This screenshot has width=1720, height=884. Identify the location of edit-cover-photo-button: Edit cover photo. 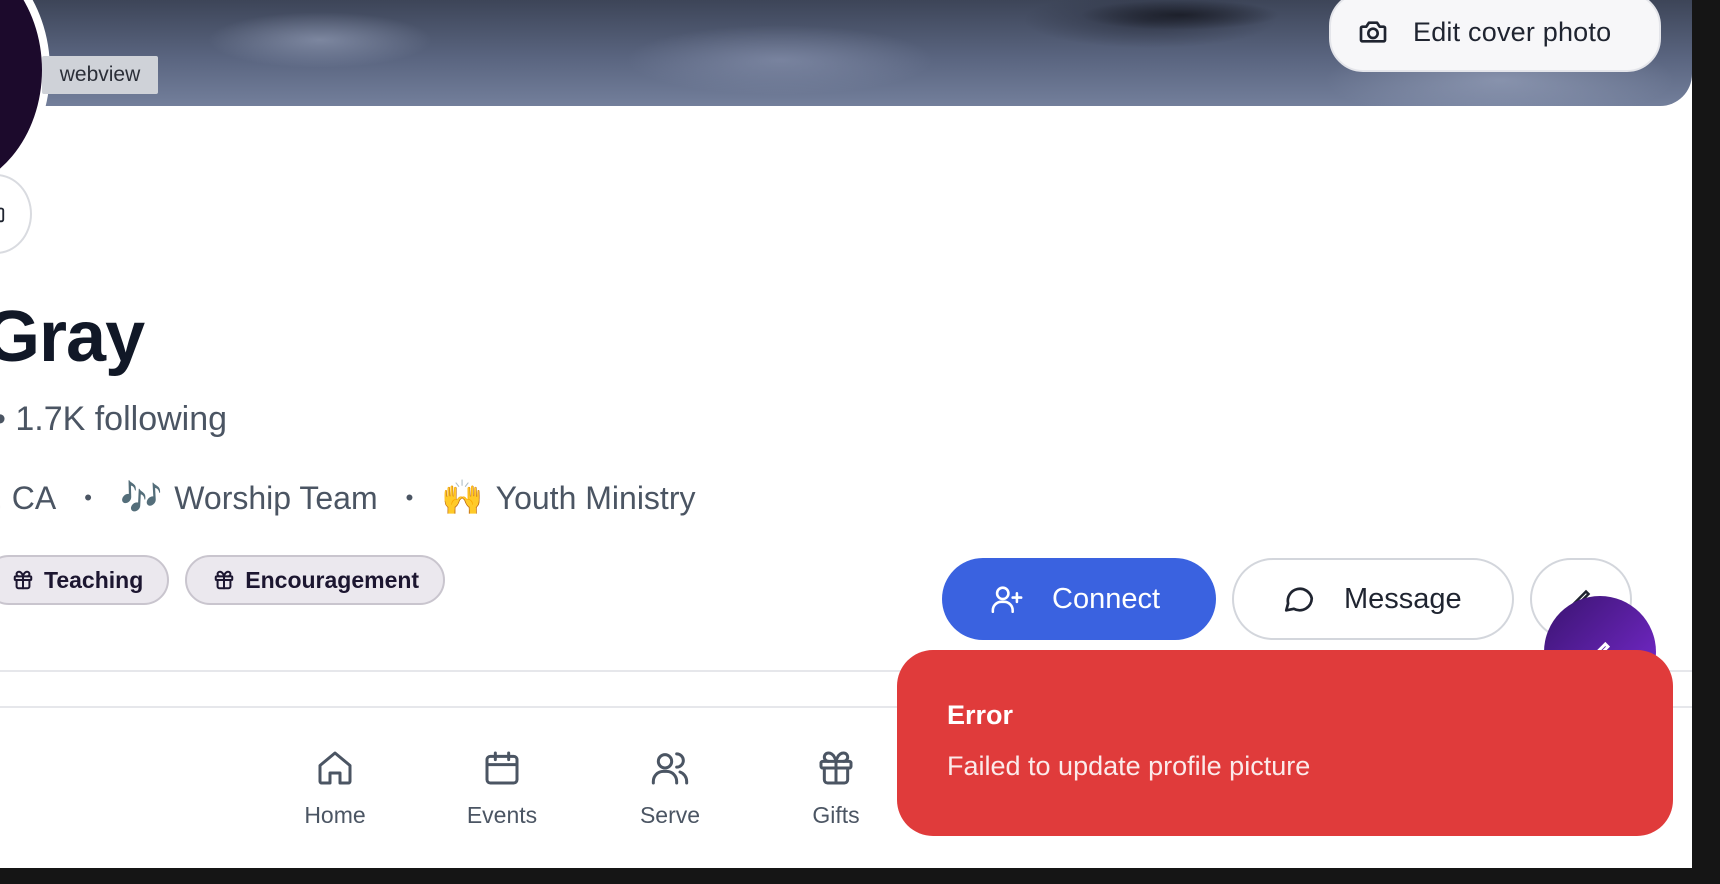
(1495, 36).